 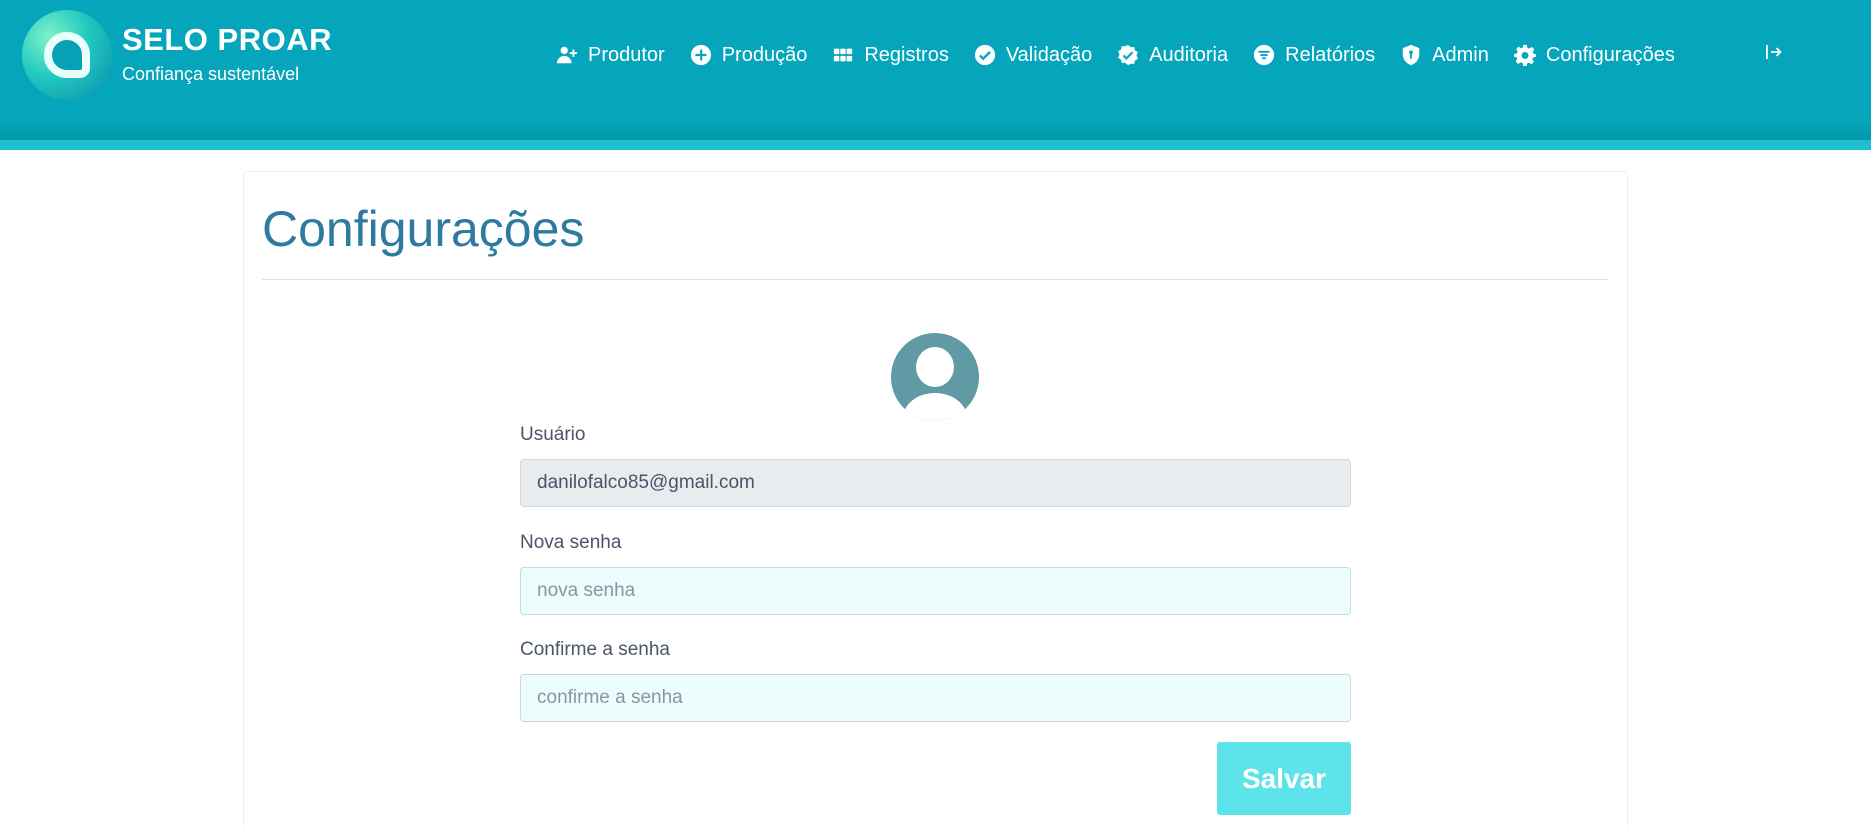 I want to click on brand-subtitle: Confiança sustentável, so click(x=211, y=74).